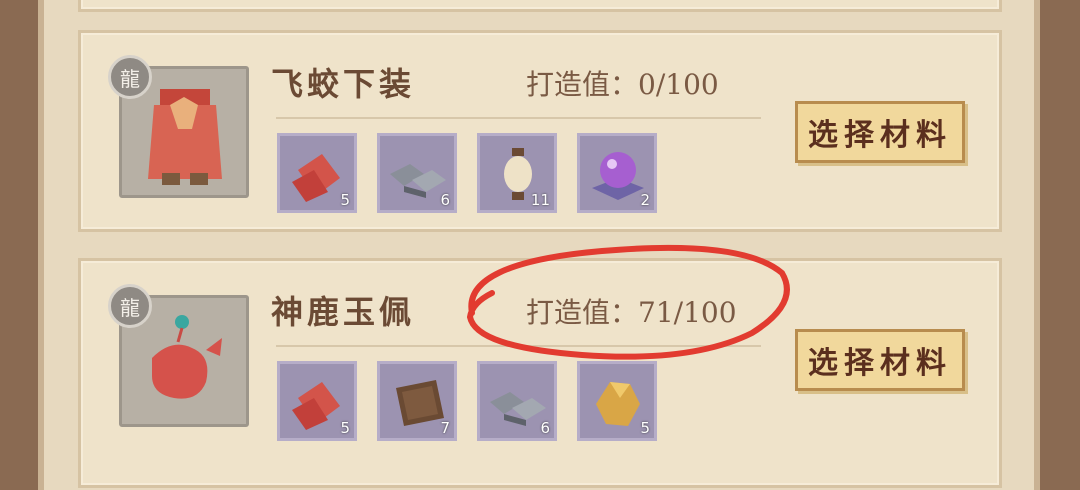 This screenshot has width=1080, height=490. What do you see at coordinates (517, 173) in the screenshot?
I see `material-slot: 11` at bounding box center [517, 173].